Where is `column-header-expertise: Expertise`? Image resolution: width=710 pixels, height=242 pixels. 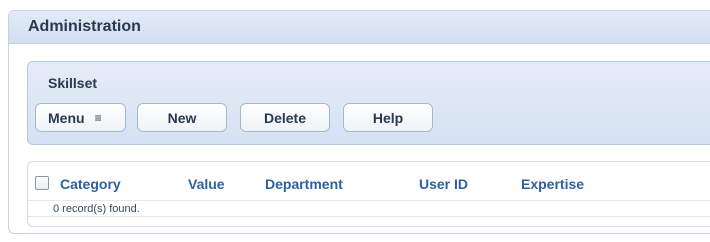
column-header-expertise: Expertise is located at coordinates (552, 184).